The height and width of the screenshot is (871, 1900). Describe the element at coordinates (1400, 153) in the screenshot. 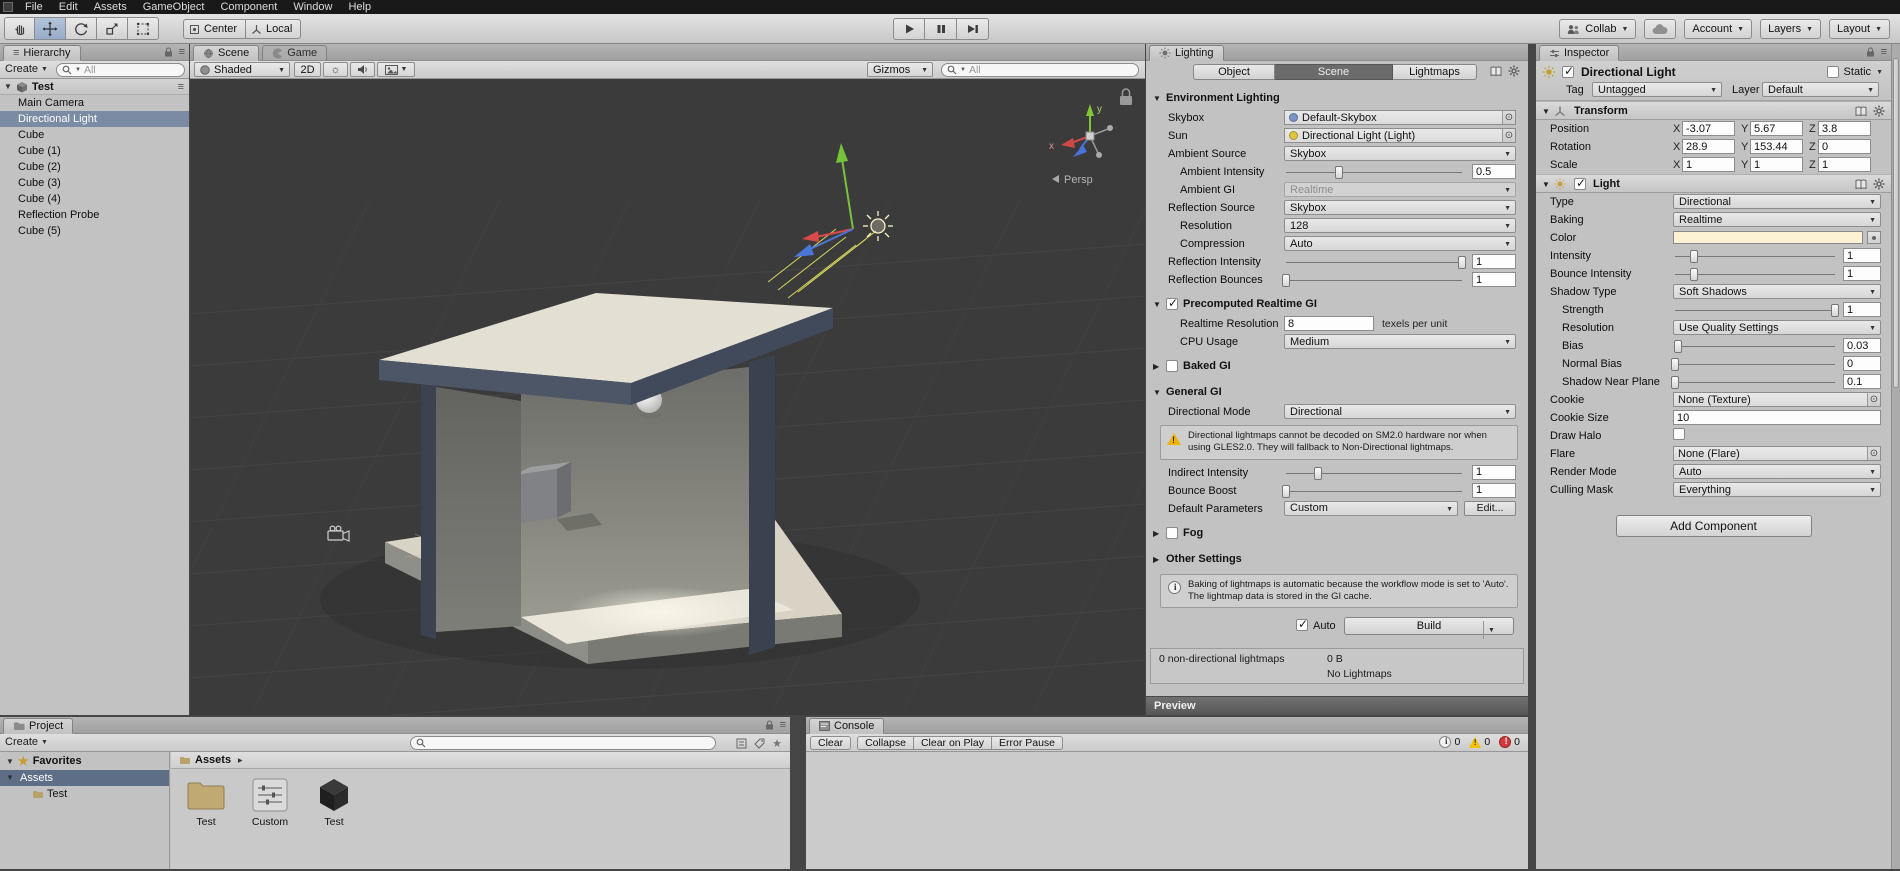

I see `ambient-source-dropdown: Skybox ▼` at that location.